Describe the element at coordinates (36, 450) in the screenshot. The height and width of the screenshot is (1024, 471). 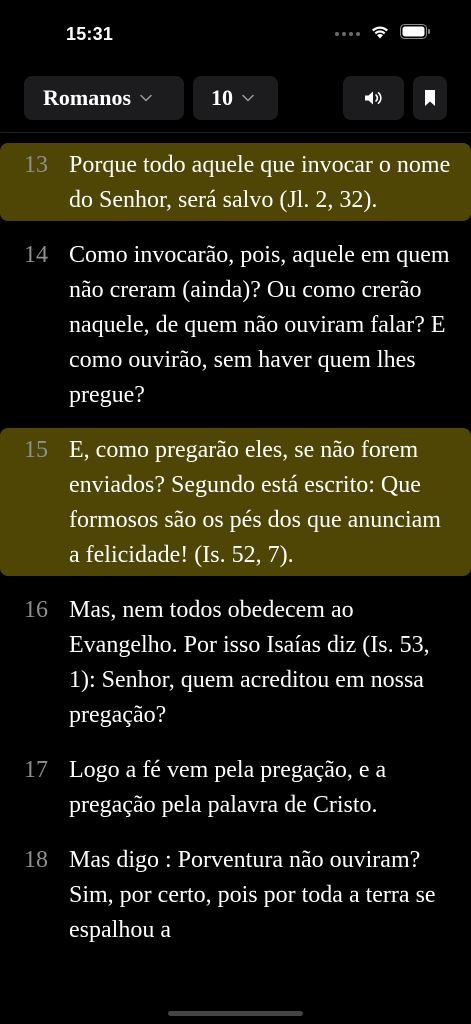
I see `verse-number: 15` at that location.